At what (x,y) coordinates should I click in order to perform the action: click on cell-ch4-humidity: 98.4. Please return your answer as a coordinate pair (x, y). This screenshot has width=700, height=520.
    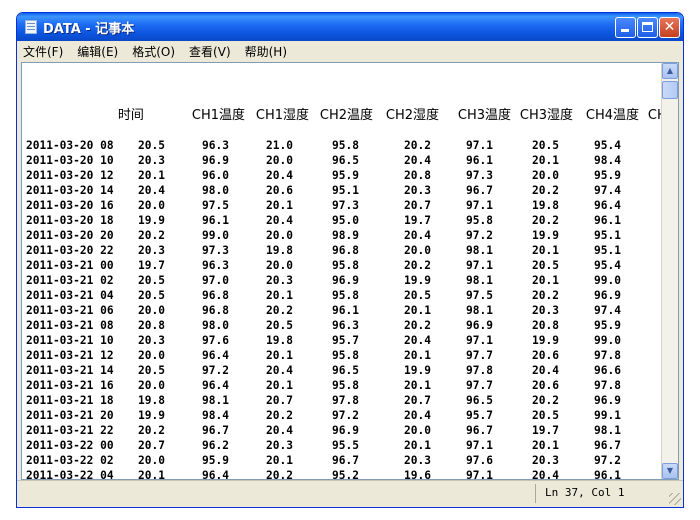
    Looking at the image, I should click on (607, 160).